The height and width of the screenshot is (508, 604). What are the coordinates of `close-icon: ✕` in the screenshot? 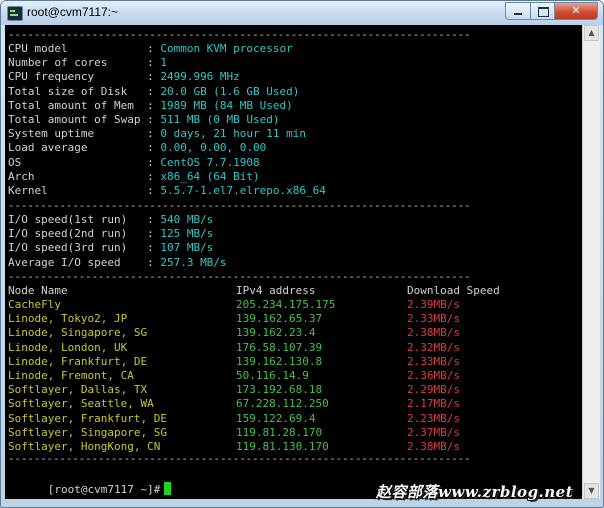 It's located at (576, 10).